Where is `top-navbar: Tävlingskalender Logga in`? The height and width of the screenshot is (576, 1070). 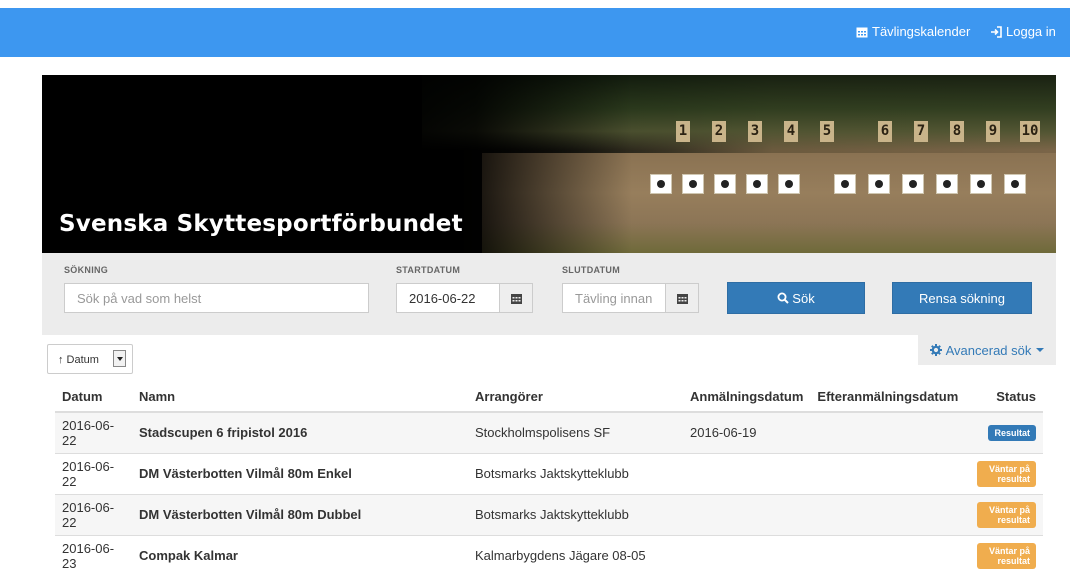
top-navbar: Tävlingskalender Logga in is located at coordinates (535, 32).